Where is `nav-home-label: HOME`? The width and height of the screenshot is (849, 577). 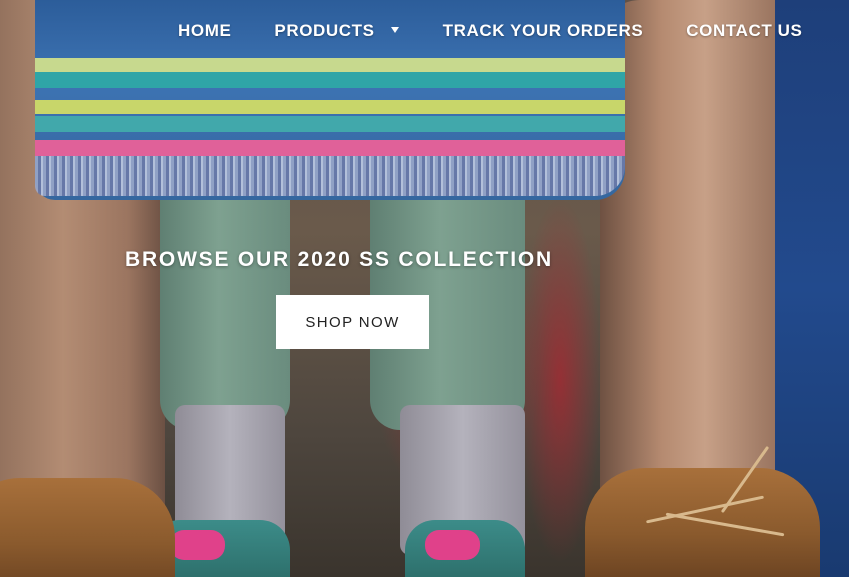
nav-home-label: HOME is located at coordinates (205, 30).